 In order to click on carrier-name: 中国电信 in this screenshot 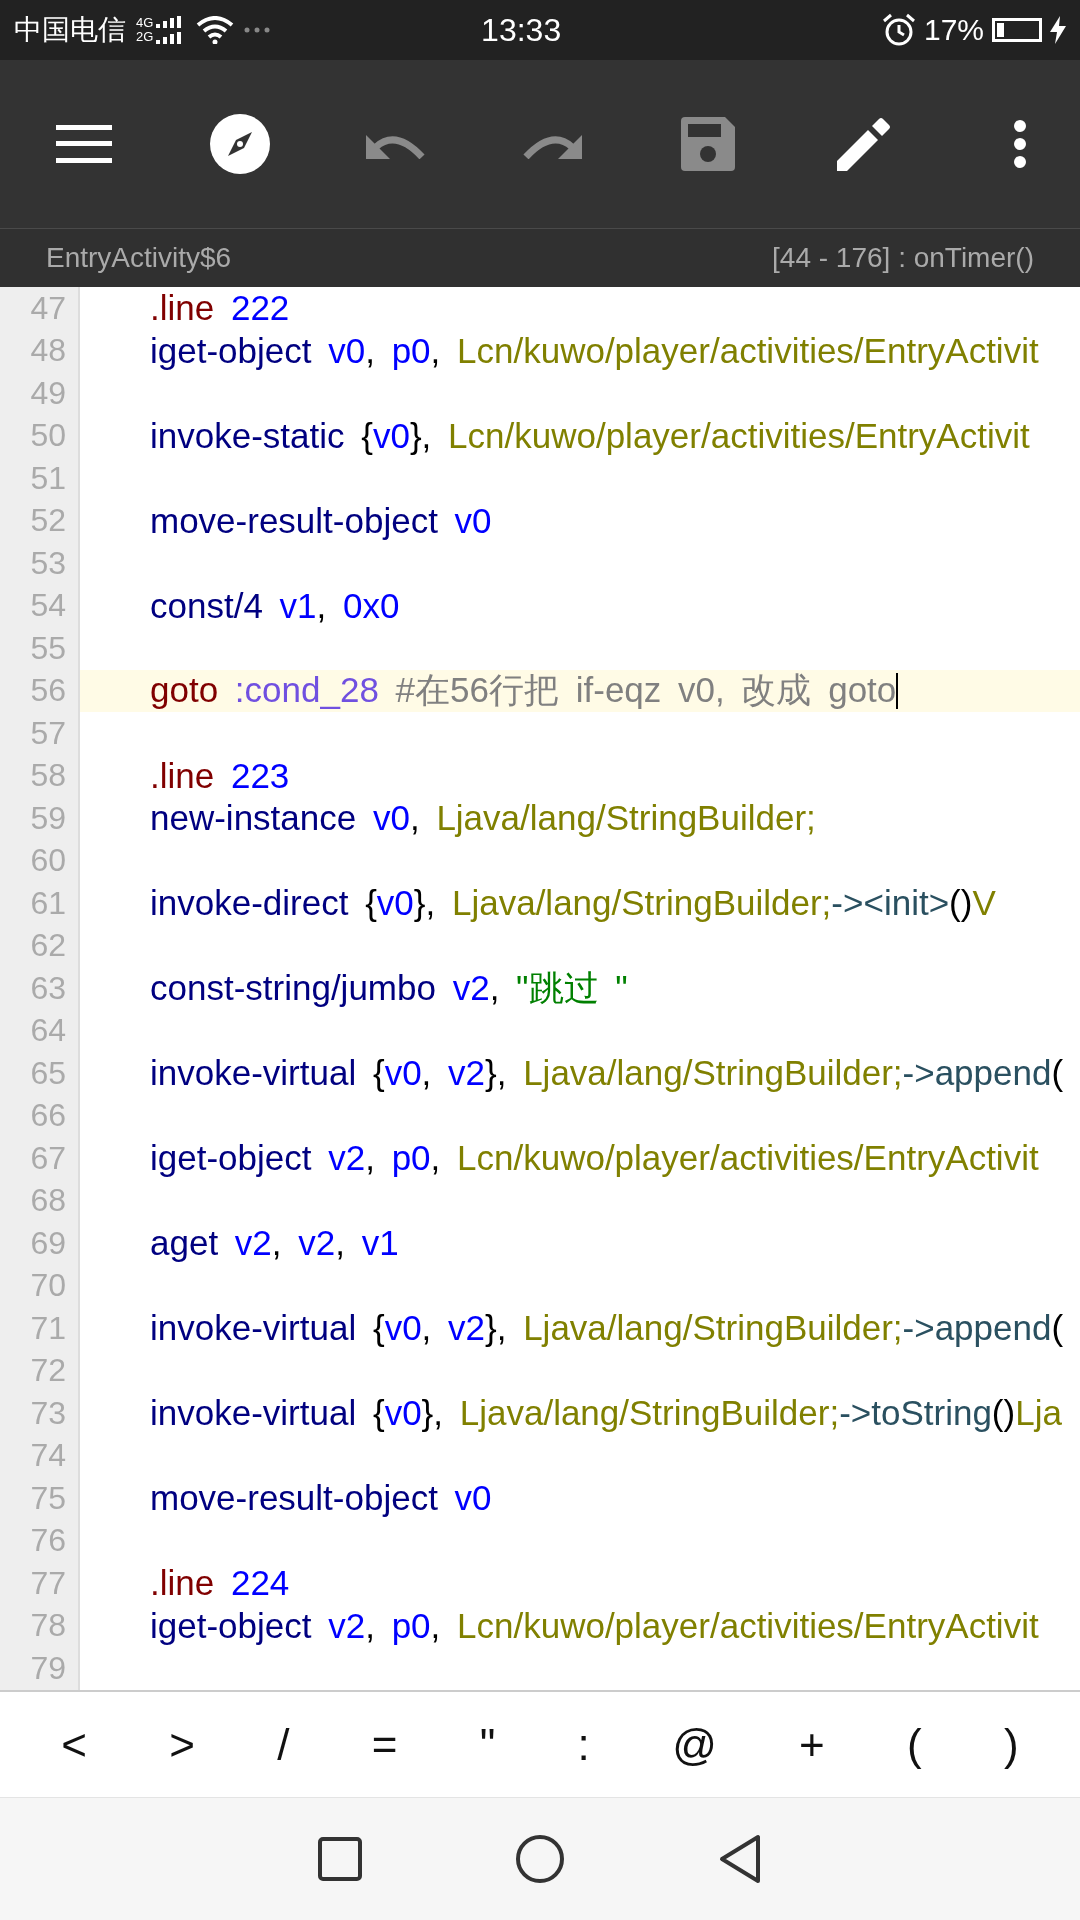, I will do `click(70, 30)`.